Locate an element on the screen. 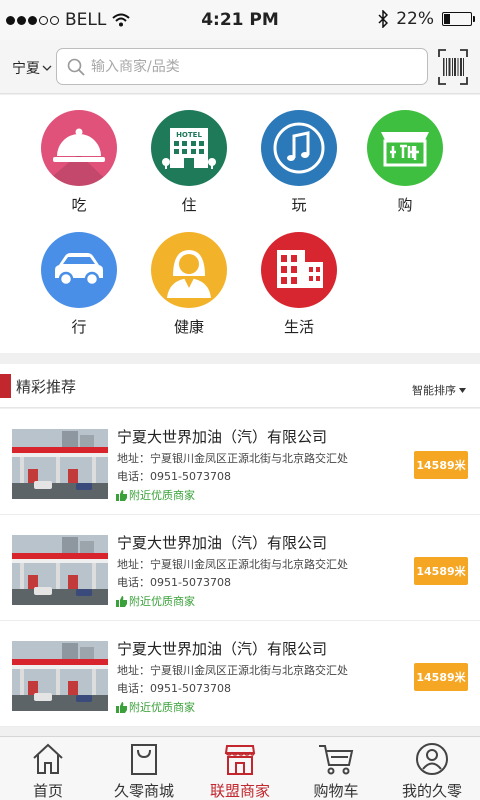  system-indicators: 22% is located at coordinates (426, 19).